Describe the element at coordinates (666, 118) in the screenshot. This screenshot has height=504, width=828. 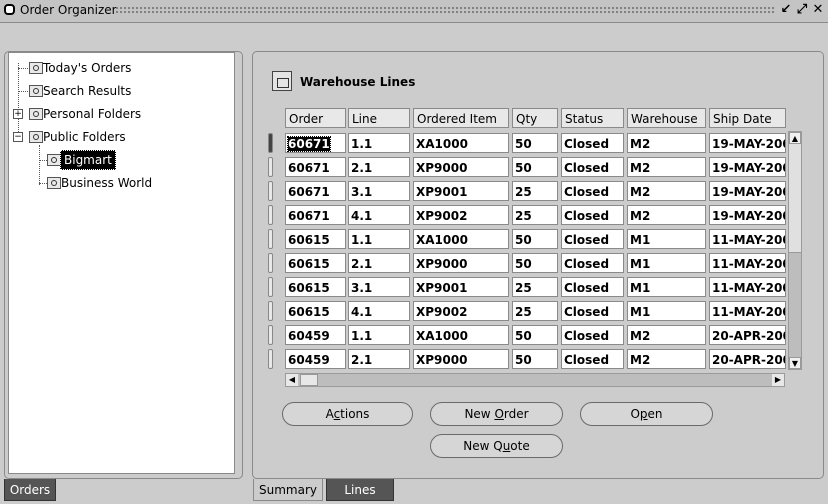
I see `column-header-warehouse: Warehouse` at that location.